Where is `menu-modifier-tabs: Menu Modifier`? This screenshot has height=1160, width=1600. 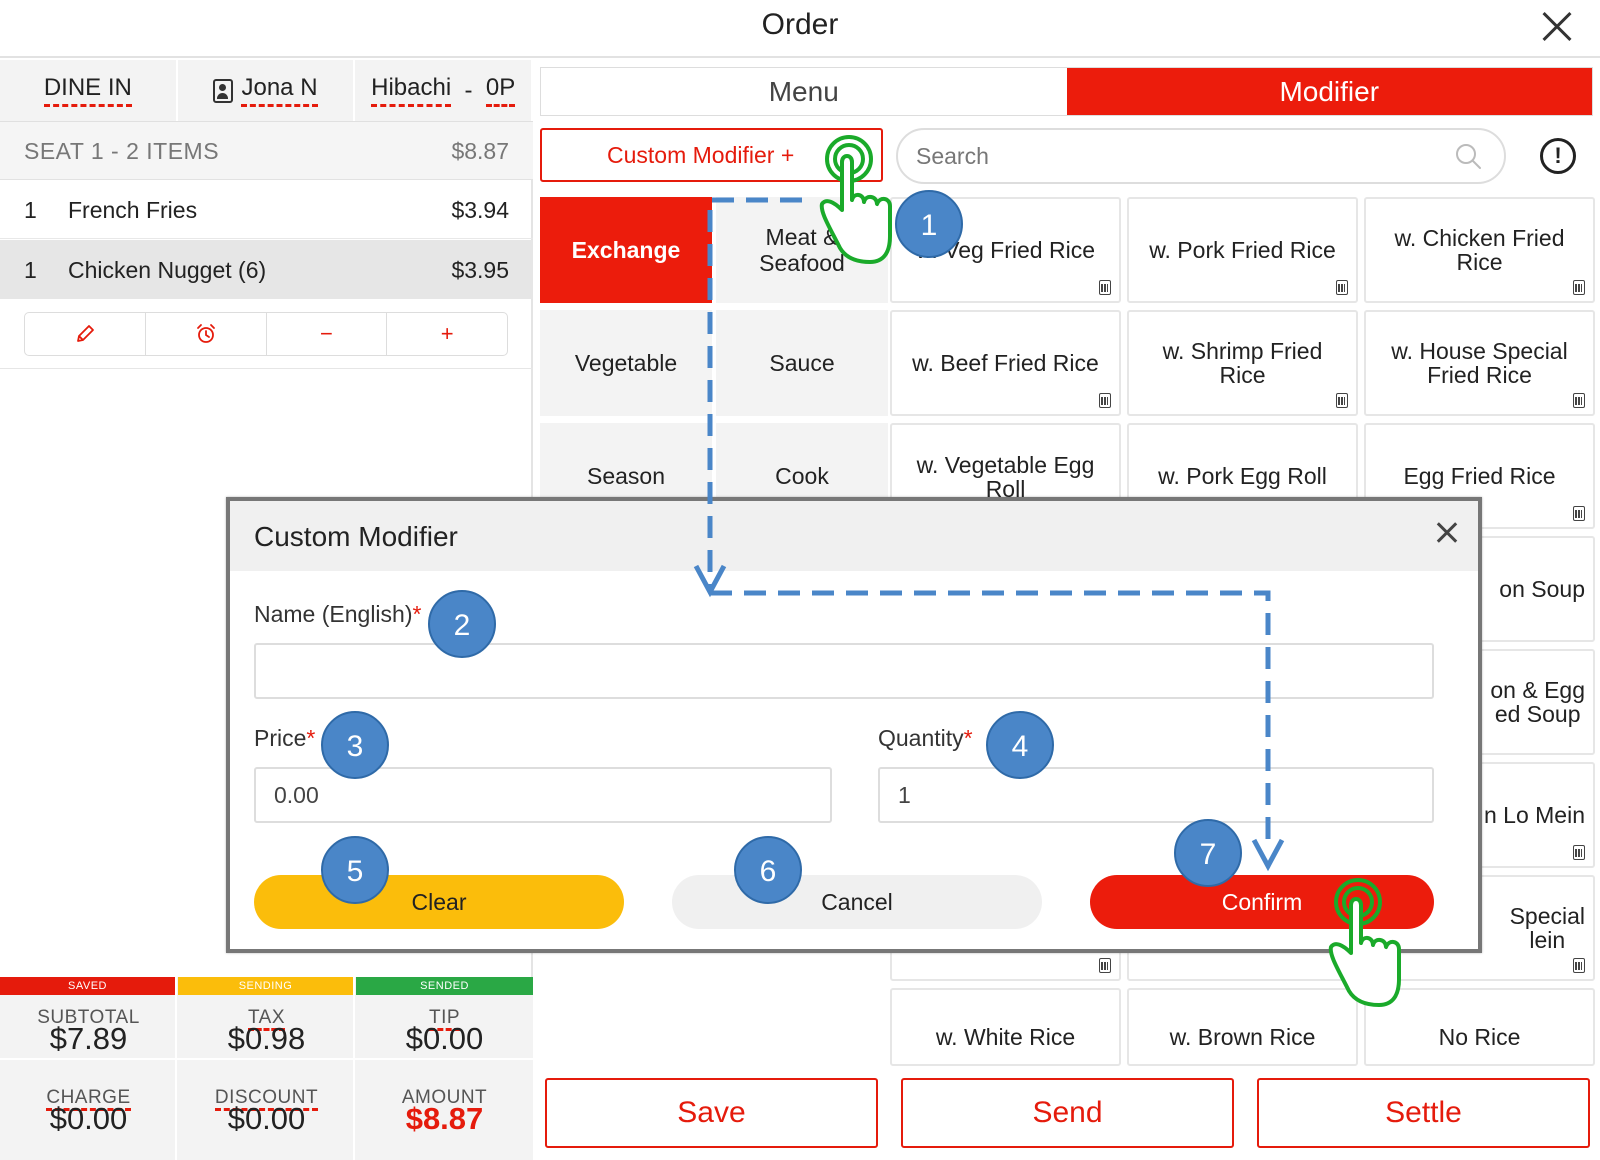
menu-modifier-tabs: Menu Modifier is located at coordinates (1066, 91).